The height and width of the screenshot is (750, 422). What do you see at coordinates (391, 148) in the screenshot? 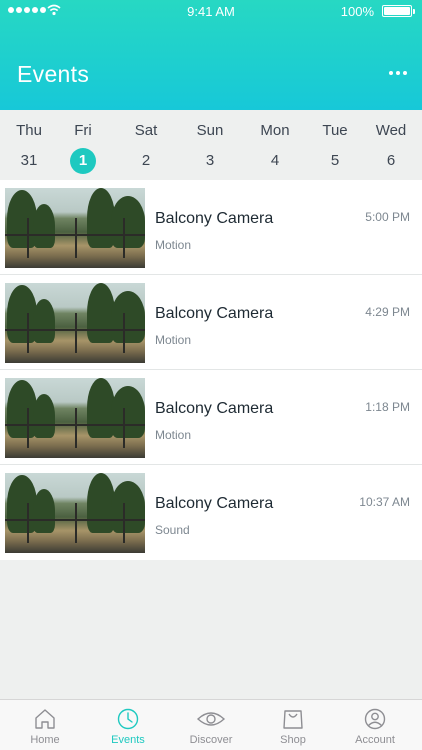
I see `date-item: Wed 6` at bounding box center [391, 148].